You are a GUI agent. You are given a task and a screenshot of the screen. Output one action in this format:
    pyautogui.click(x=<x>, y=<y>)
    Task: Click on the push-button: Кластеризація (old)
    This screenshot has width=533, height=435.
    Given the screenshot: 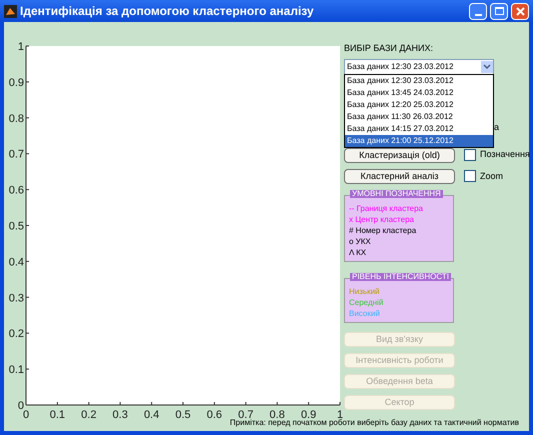 What is the action you would take?
    pyautogui.click(x=399, y=155)
    